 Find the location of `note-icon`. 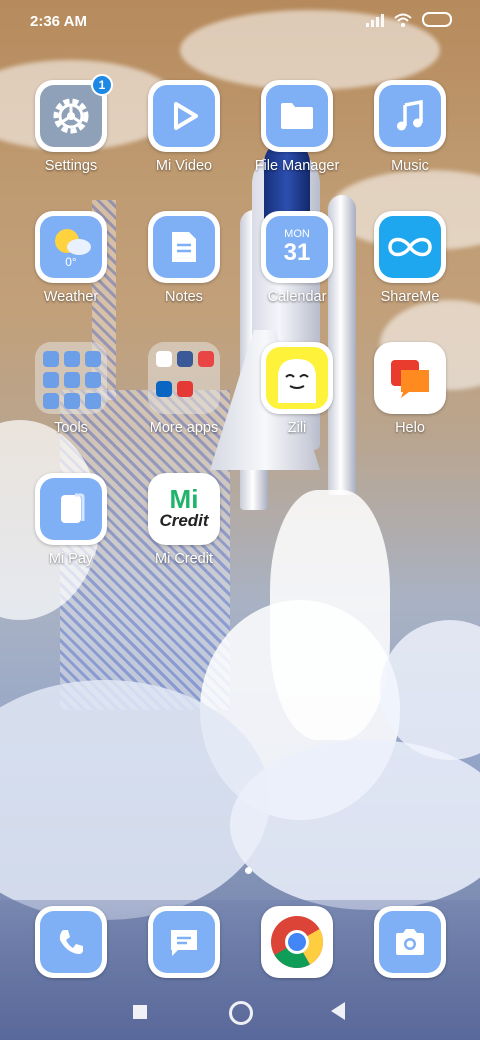

note-icon is located at coordinates (184, 247).